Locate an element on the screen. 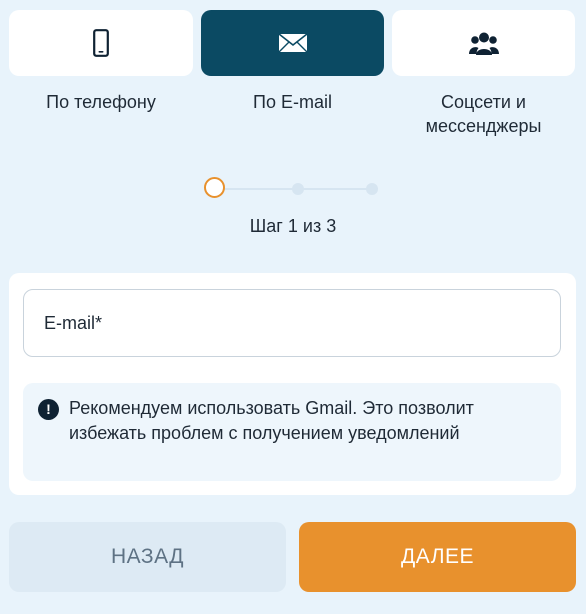  step-counter: Шаг 1 из 3 is located at coordinates (293, 226).